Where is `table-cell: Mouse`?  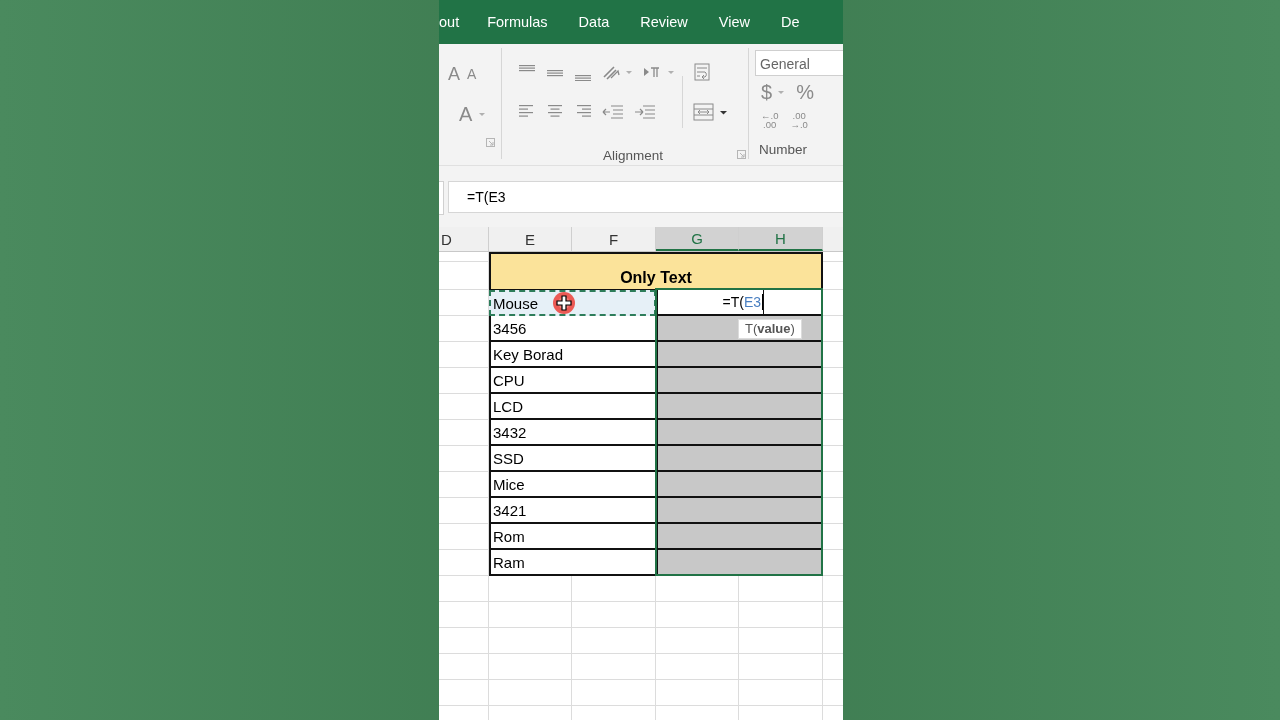
table-cell: Mouse is located at coordinates (572, 303).